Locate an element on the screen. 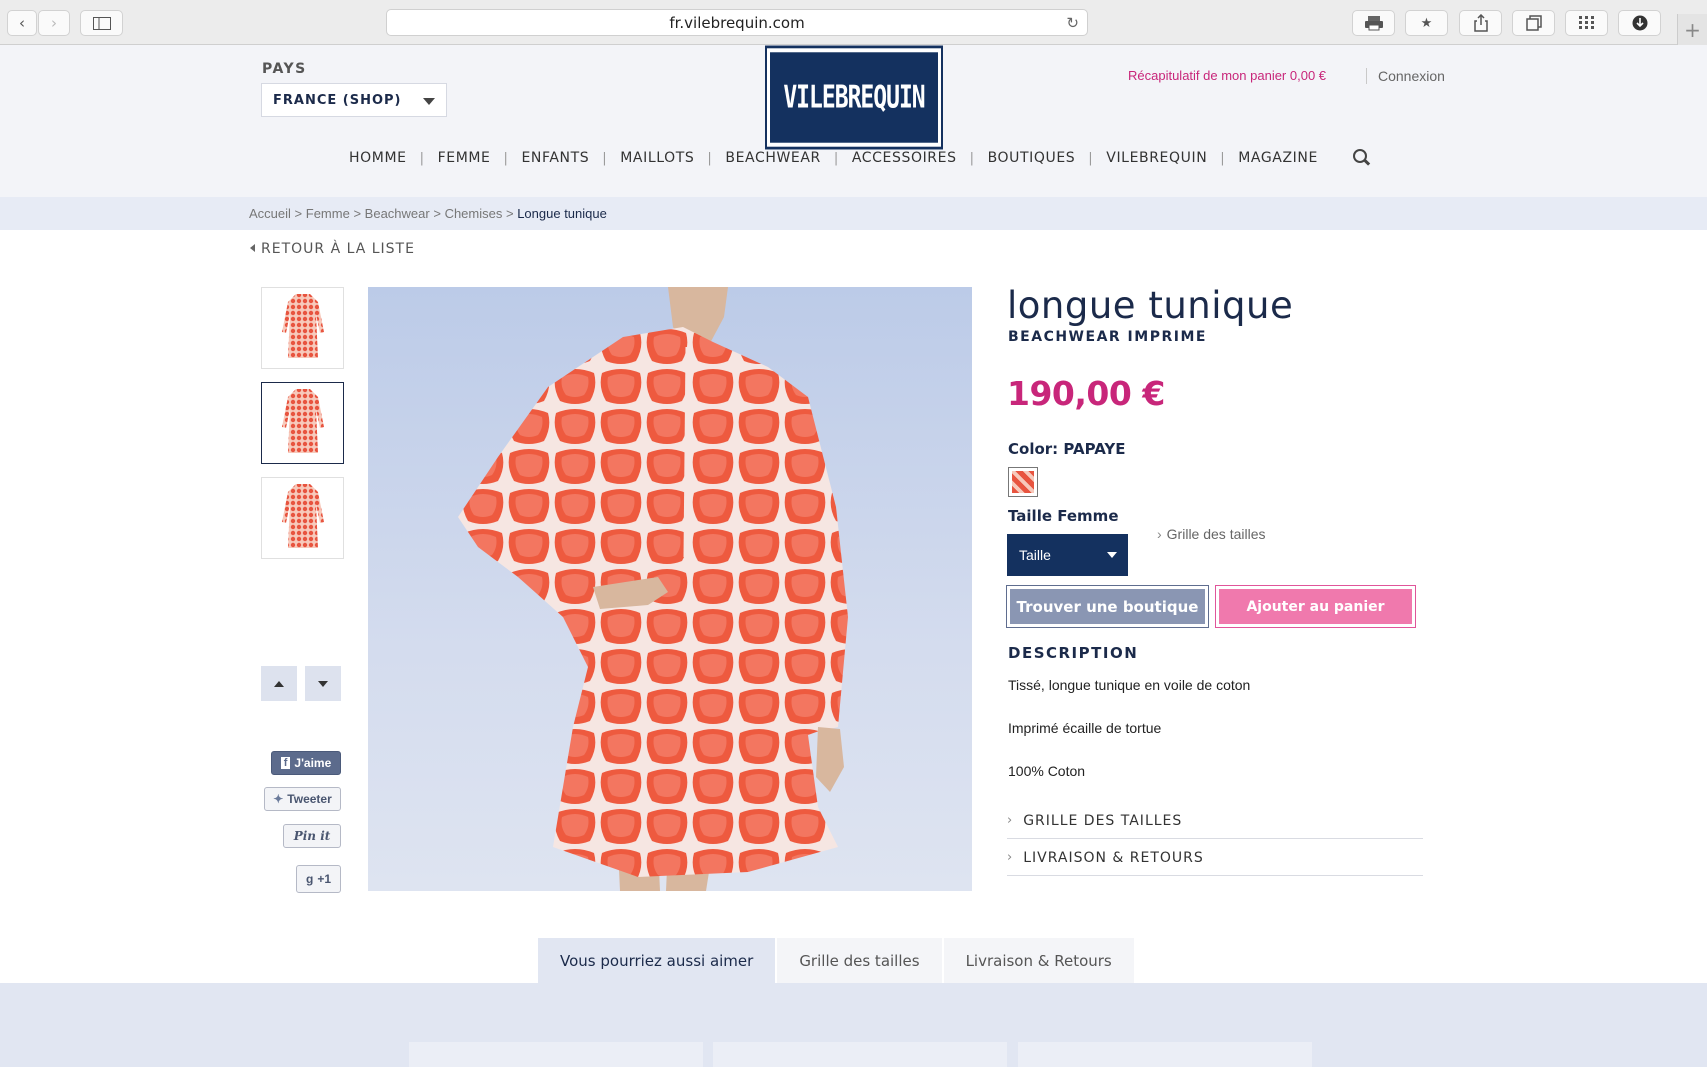  facebook-icon: f is located at coordinates (285, 763).